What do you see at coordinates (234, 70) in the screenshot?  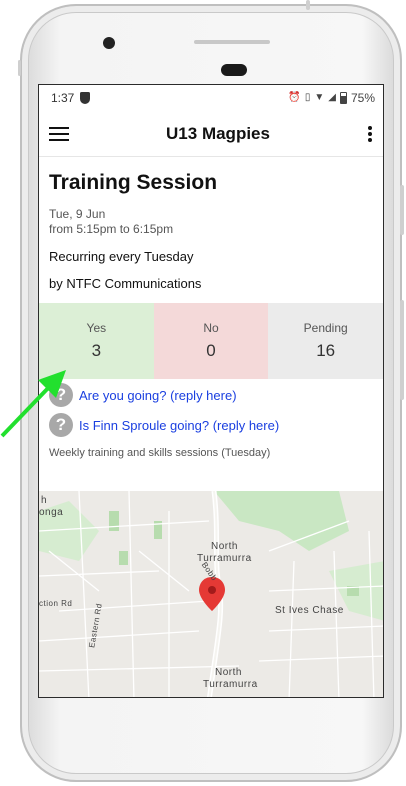 I see `earpiece` at bounding box center [234, 70].